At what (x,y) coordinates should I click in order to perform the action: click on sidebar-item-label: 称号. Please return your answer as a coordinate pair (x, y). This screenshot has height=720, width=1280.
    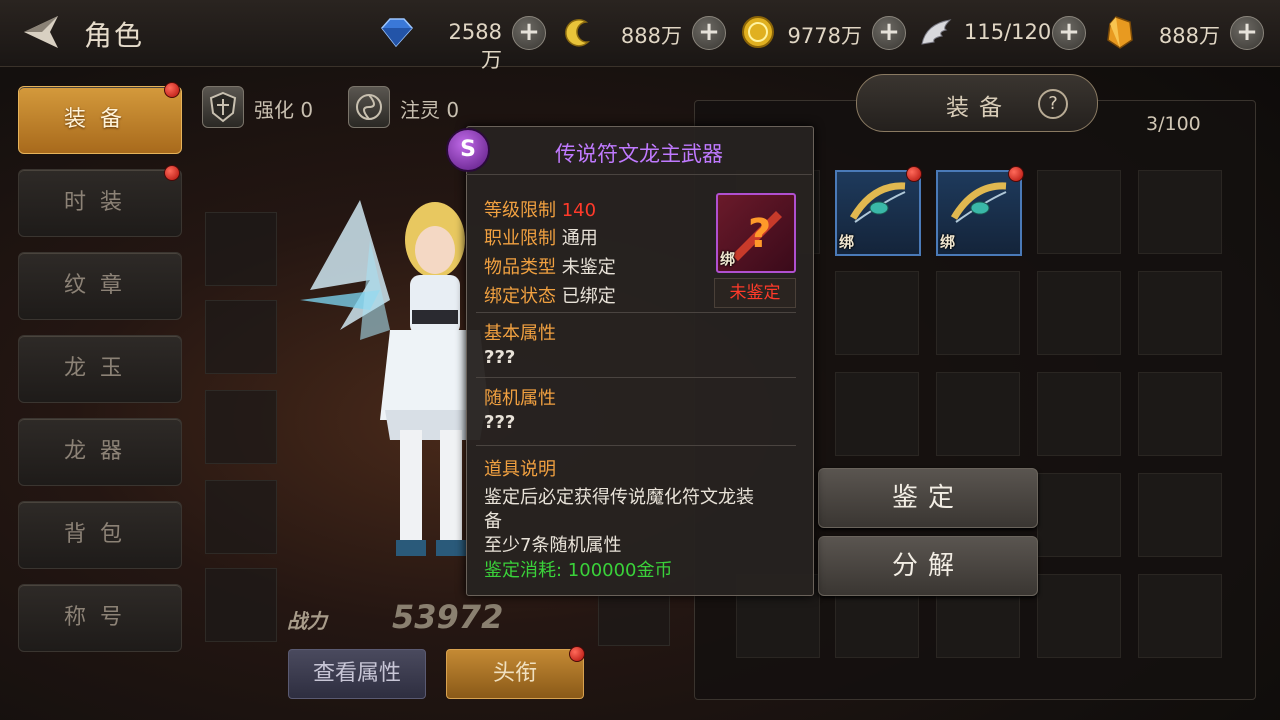
    Looking at the image, I should click on (99, 617).